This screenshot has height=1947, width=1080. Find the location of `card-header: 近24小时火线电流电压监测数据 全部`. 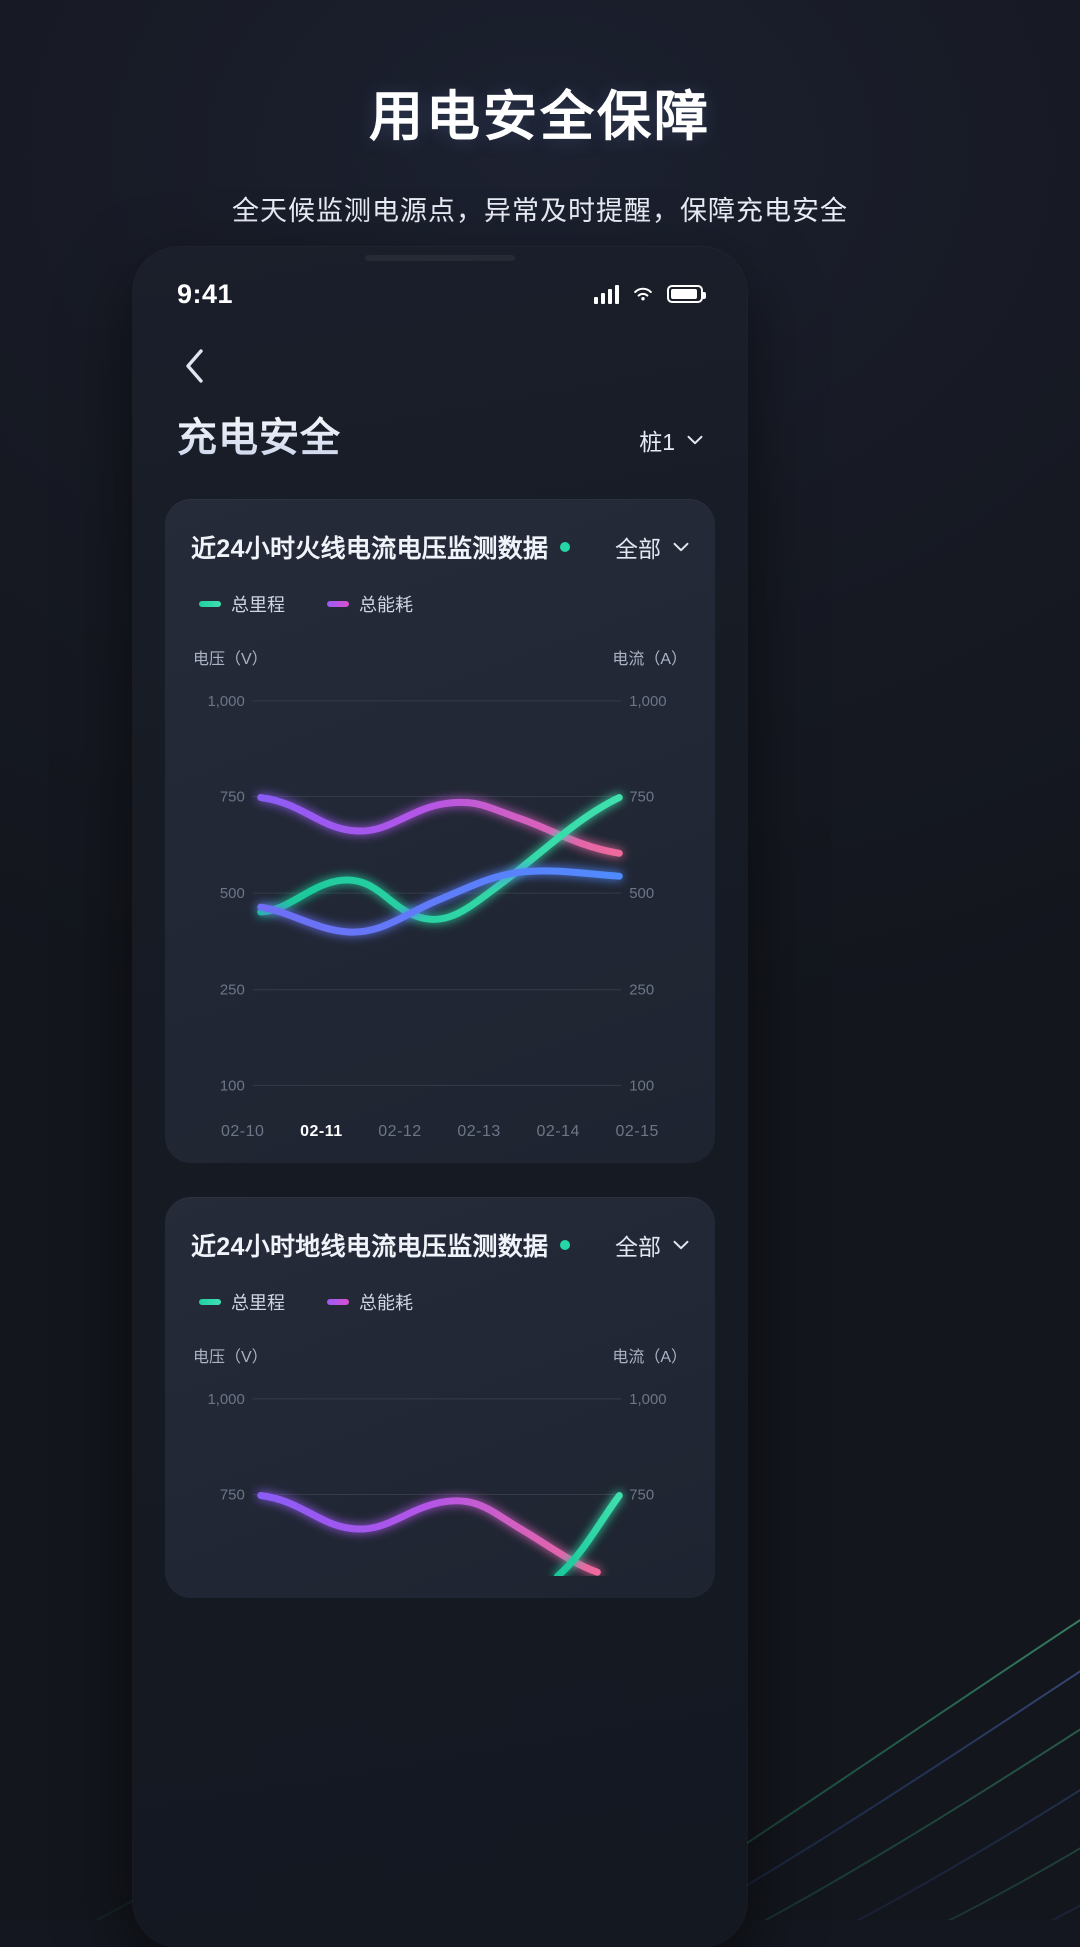

card-header: 近24小时火线电流电压监测数据 全部 is located at coordinates (440, 547).